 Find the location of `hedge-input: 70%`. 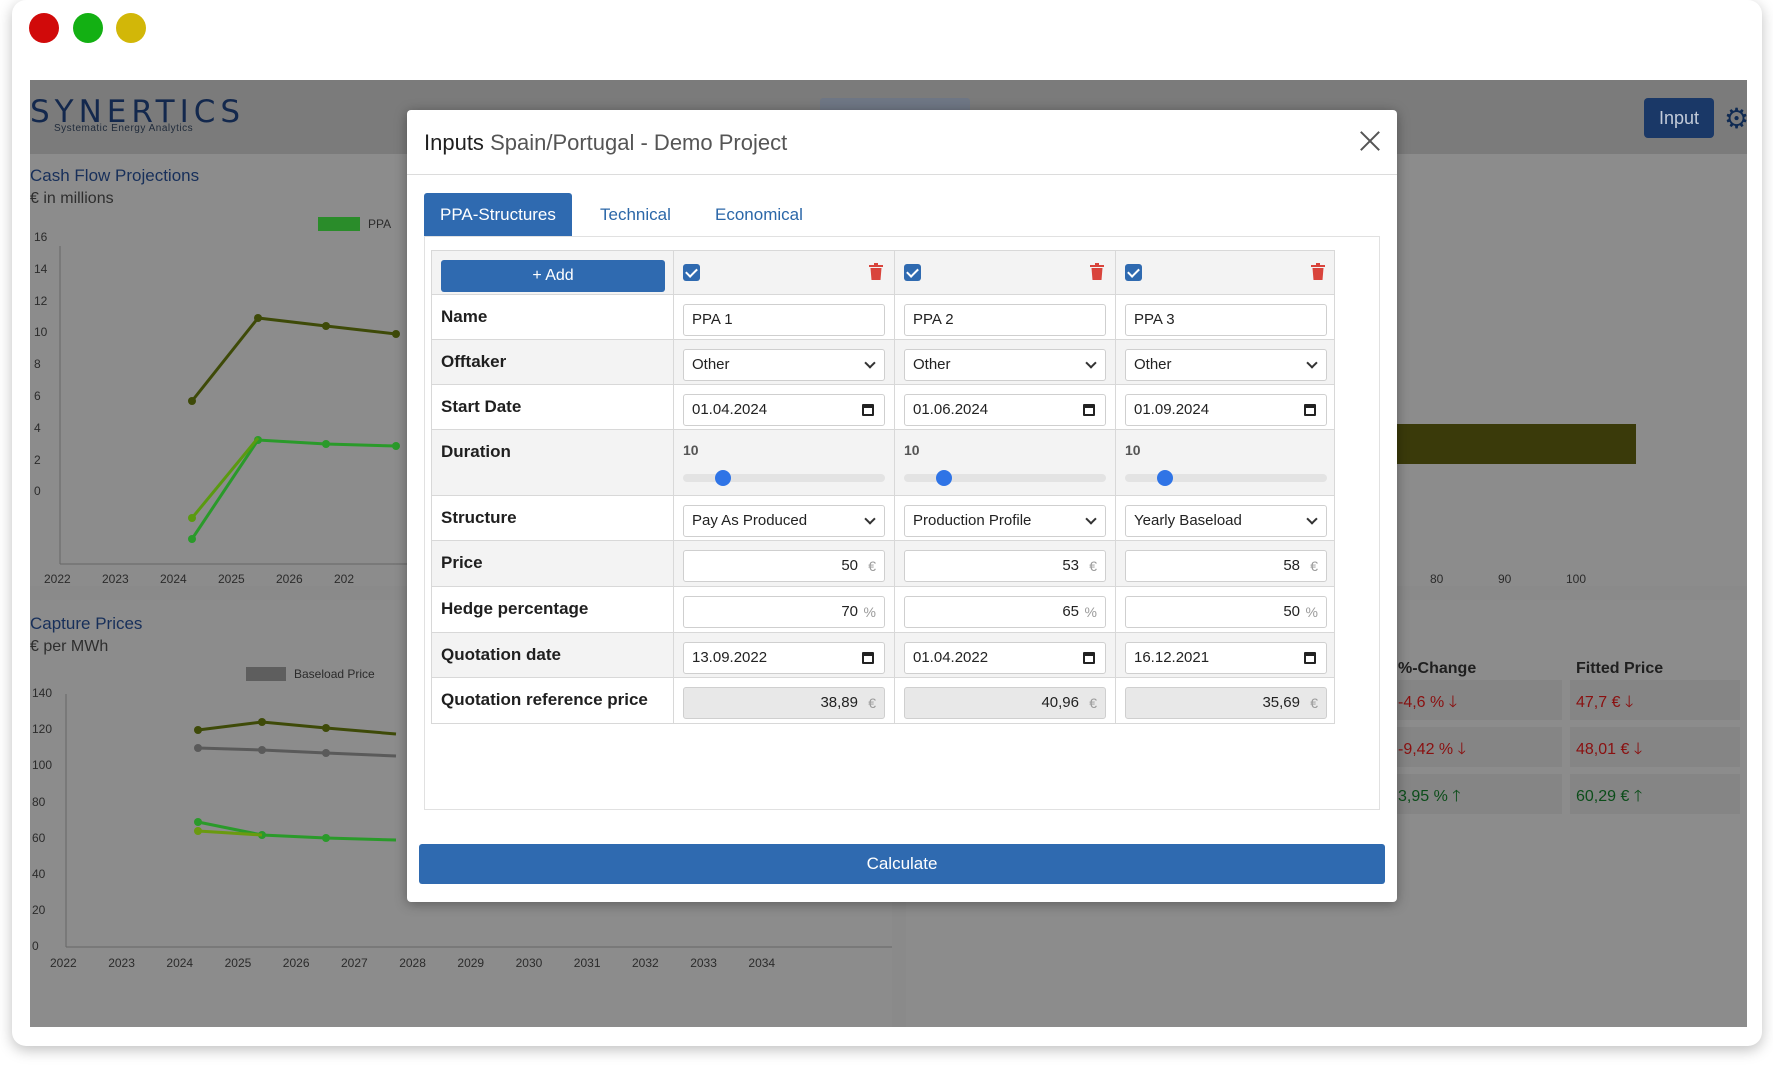

hedge-input: 70% is located at coordinates (784, 612).